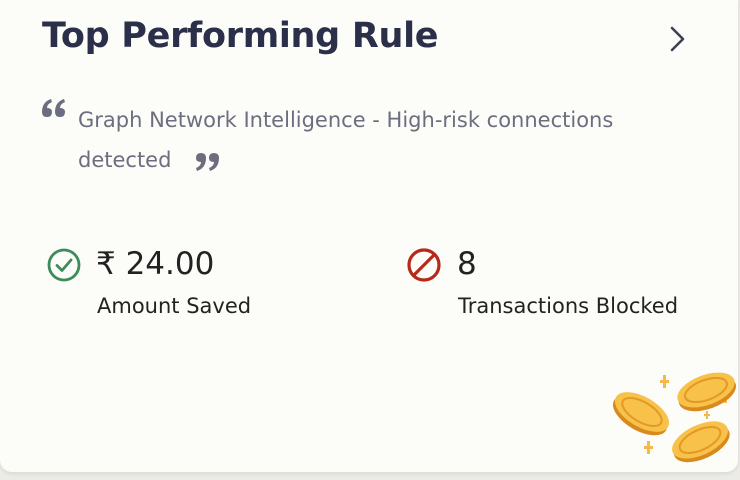  What do you see at coordinates (677, 39) in the screenshot?
I see `chevron-right-icon` at bounding box center [677, 39].